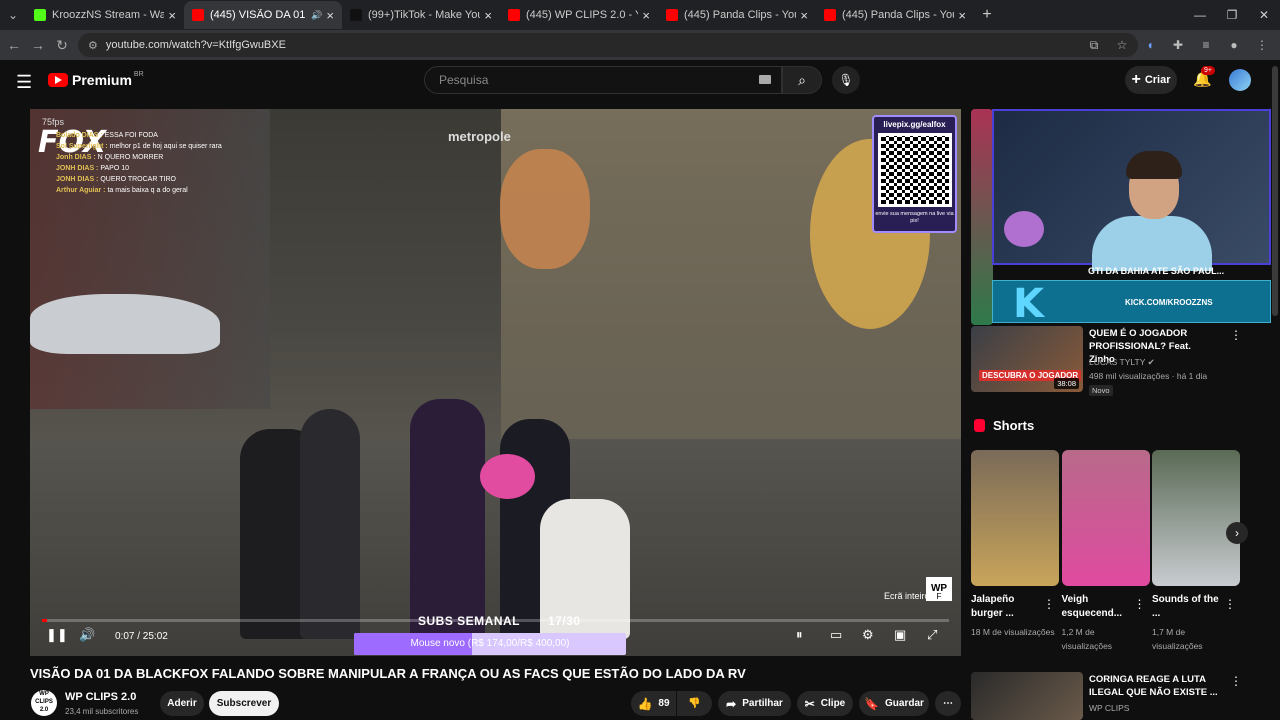 The height and width of the screenshot is (720, 1280). What do you see at coordinates (1275, 191) in the screenshot?
I see `page-scrollbar` at bounding box center [1275, 191].